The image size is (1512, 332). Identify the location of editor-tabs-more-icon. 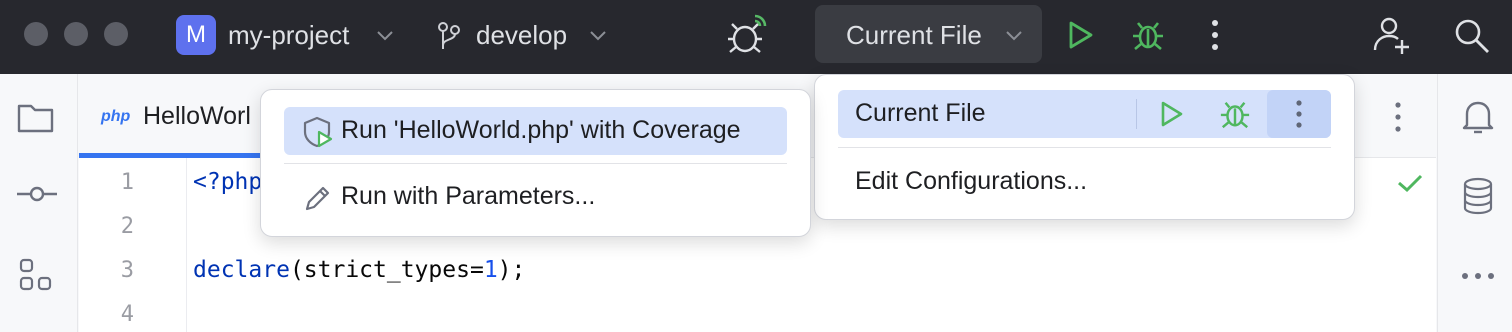
(1398, 117).